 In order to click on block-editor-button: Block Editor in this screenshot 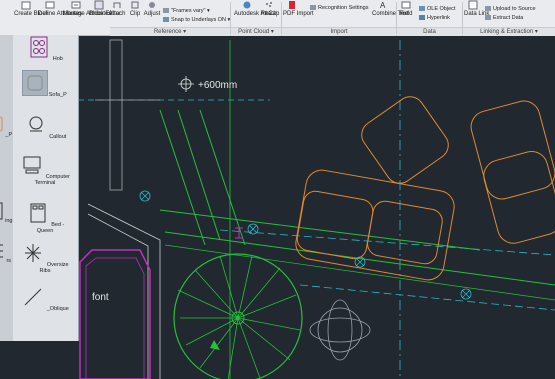, I will do `click(105, 13)`.